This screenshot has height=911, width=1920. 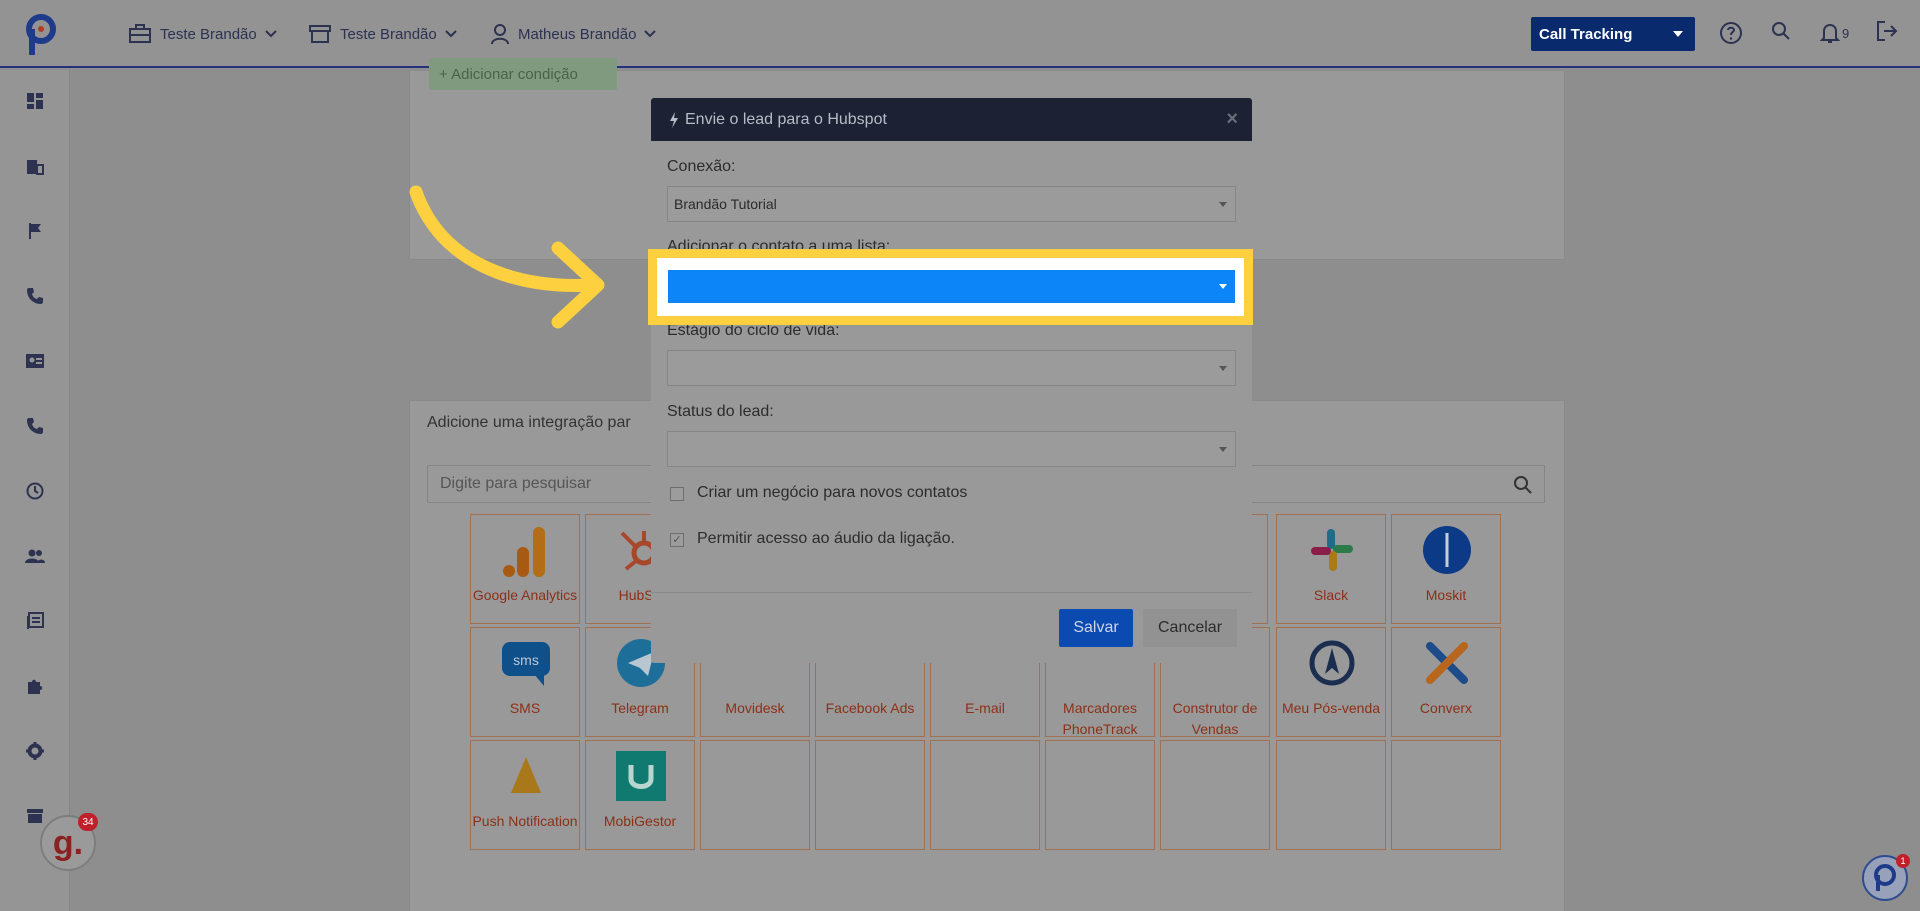 I want to click on sidebar-item-calls, so click(x=35, y=296).